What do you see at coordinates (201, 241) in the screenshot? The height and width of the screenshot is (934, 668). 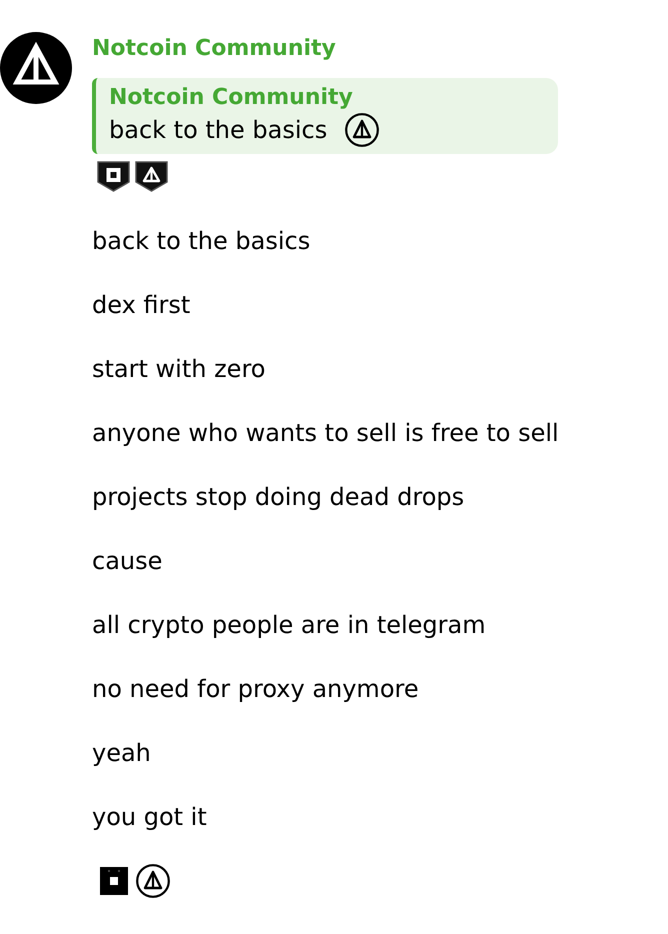 I see `message-text: back to the basics` at bounding box center [201, 241].